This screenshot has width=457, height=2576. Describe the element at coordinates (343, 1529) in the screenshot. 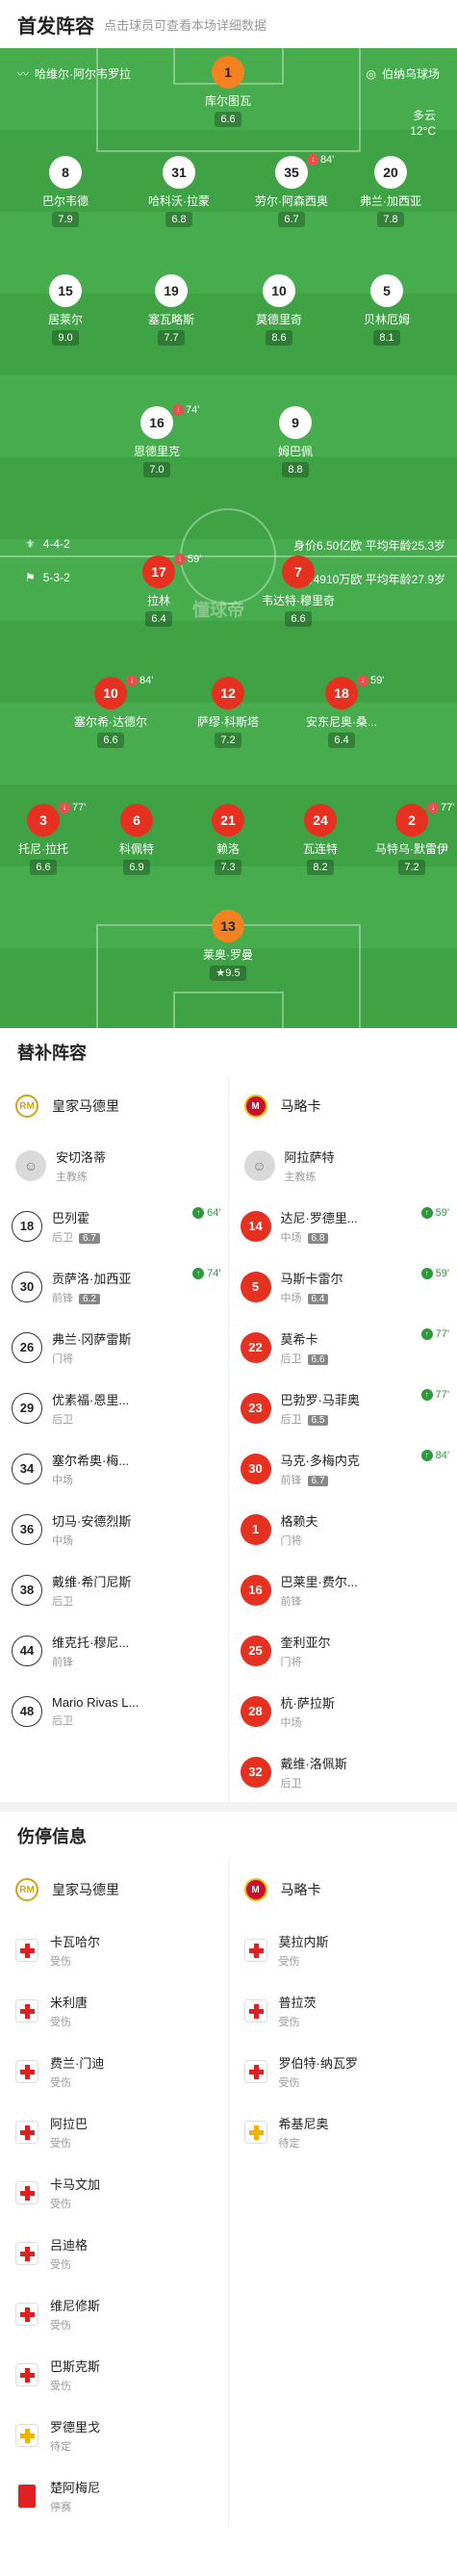

I see `sub-player-row: 1 格赖夫 门将` at that location.